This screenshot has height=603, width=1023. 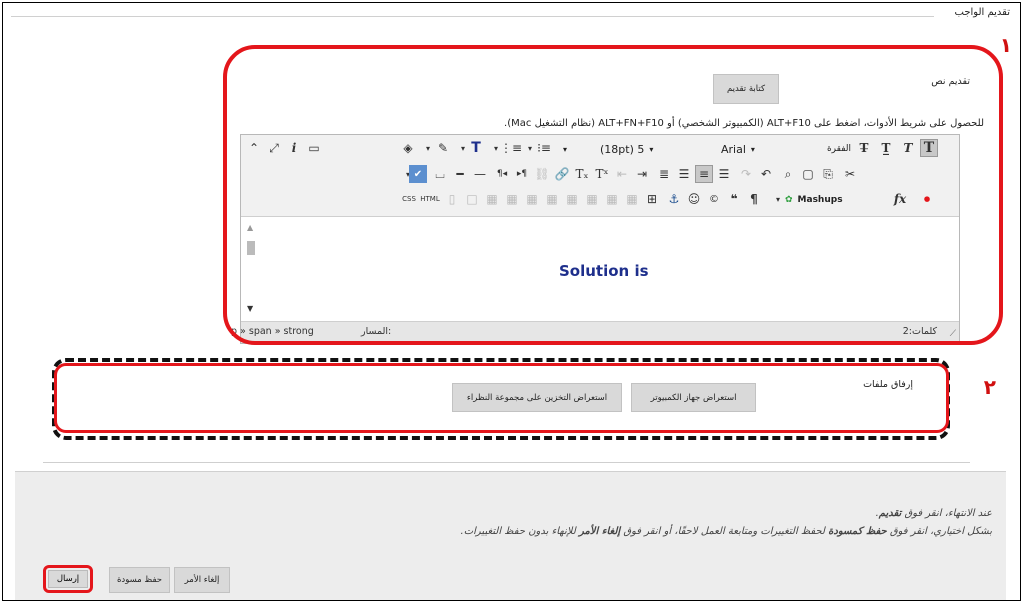 What do you see at coordinates (982, 12) in the screenshot?
I see `section-title: تقديم الواجب` at bounding box center [982, 12].